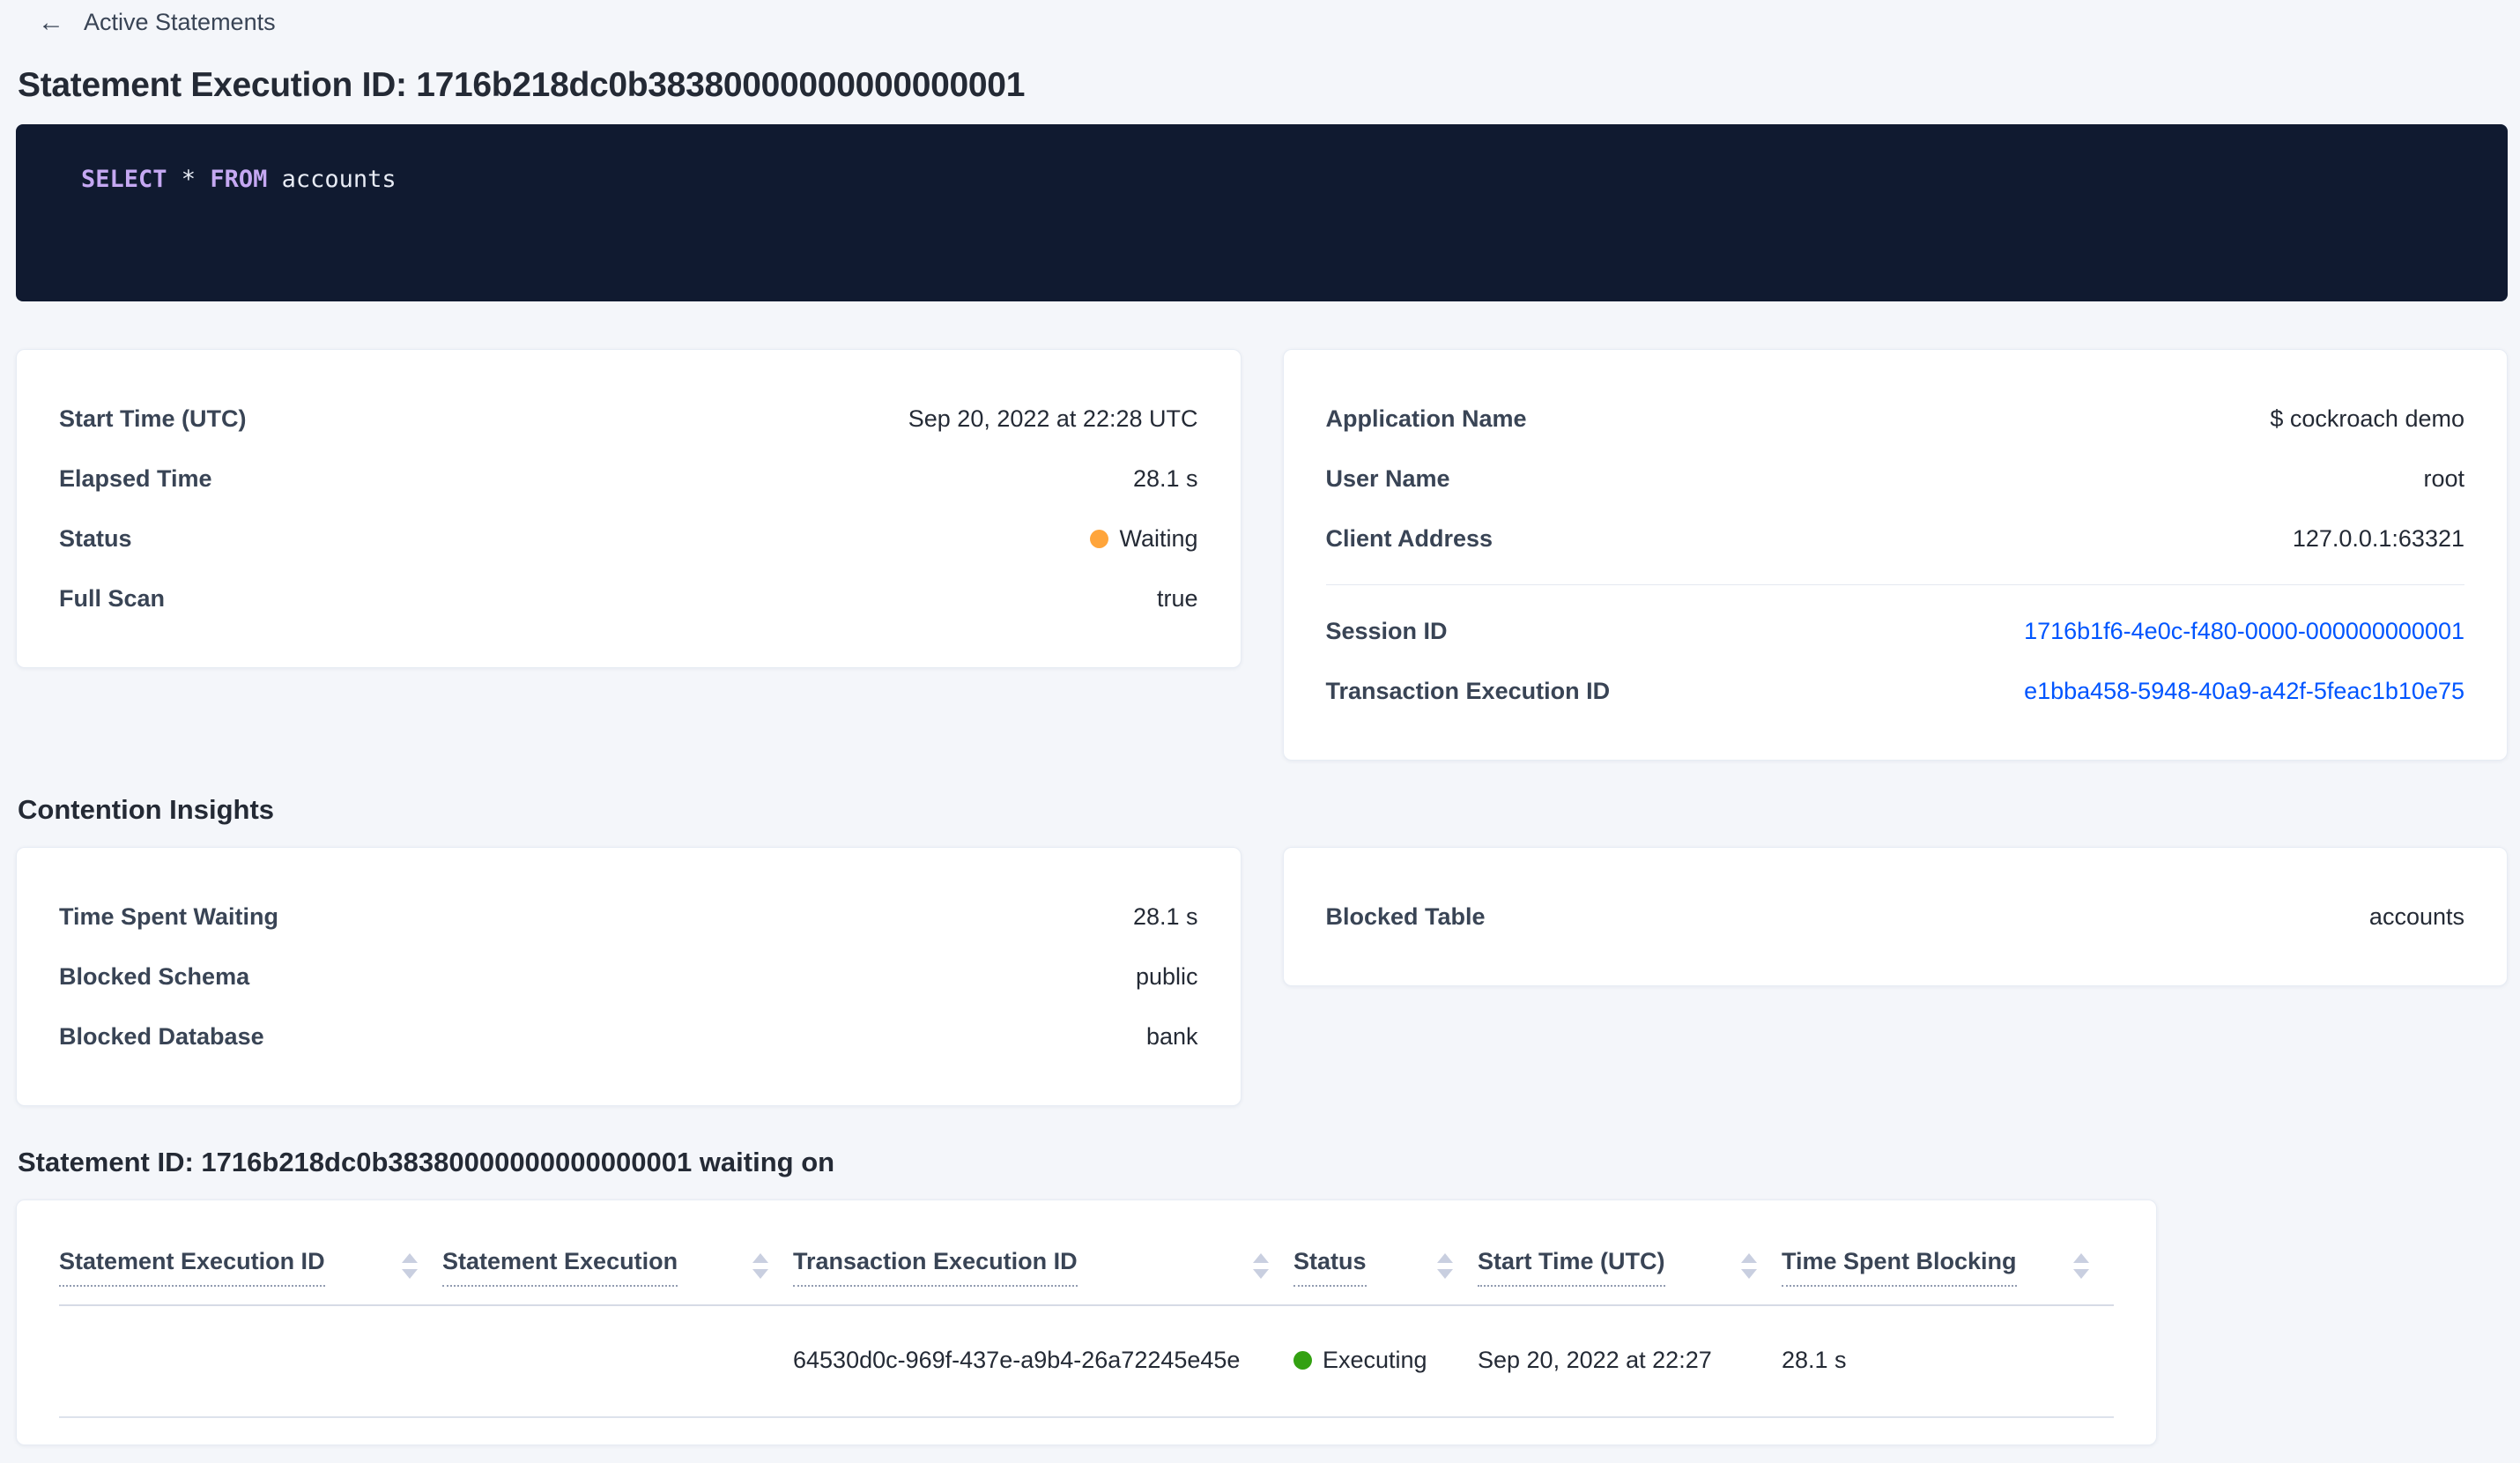 The height and width of the screenshot is (1463, 2520). Describe the element at coordinates (192, 1267) in the screenshot. I see `column-label: Statement Execution ID` at that location.